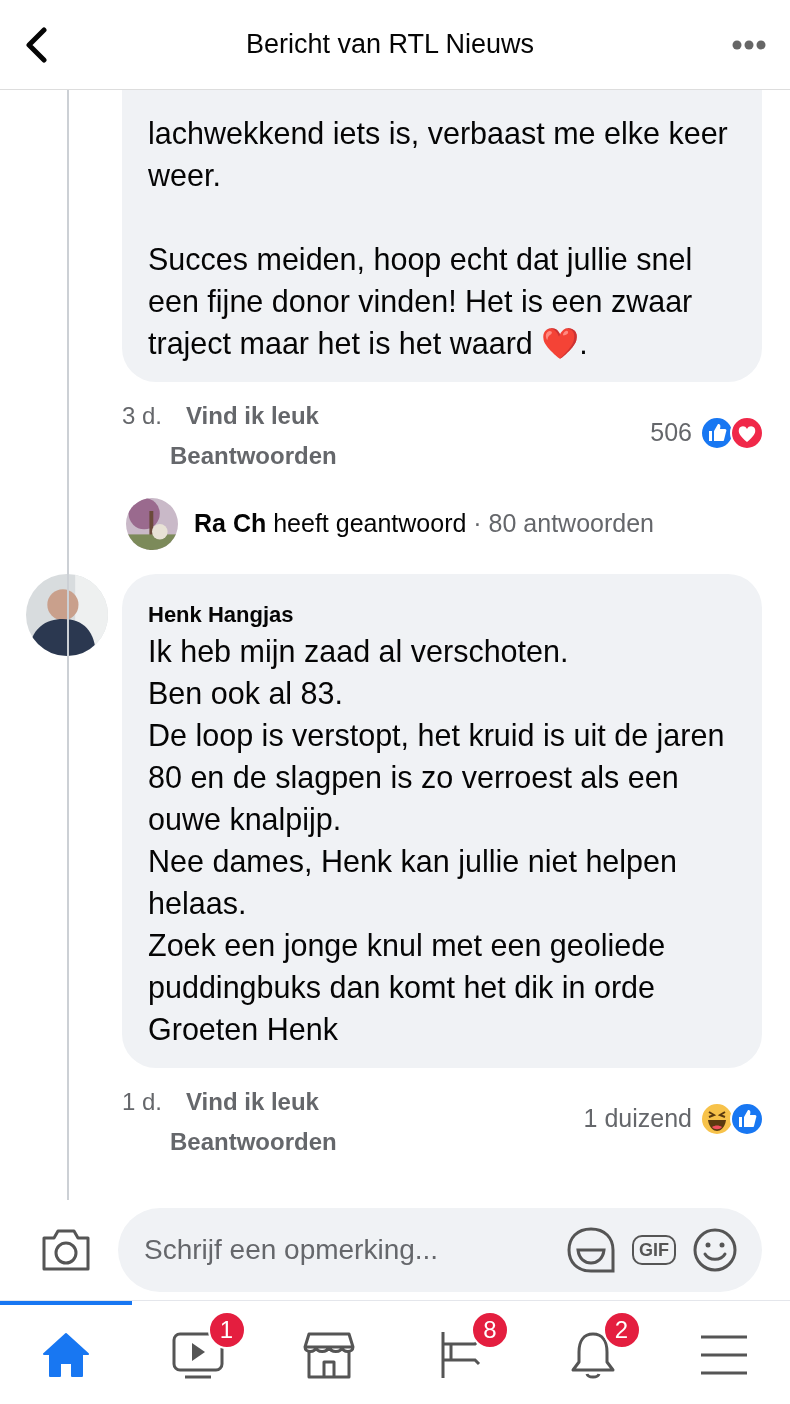 The image size is (790, 1404). I want to click on timestamp: 3 d., so click(142, 416).